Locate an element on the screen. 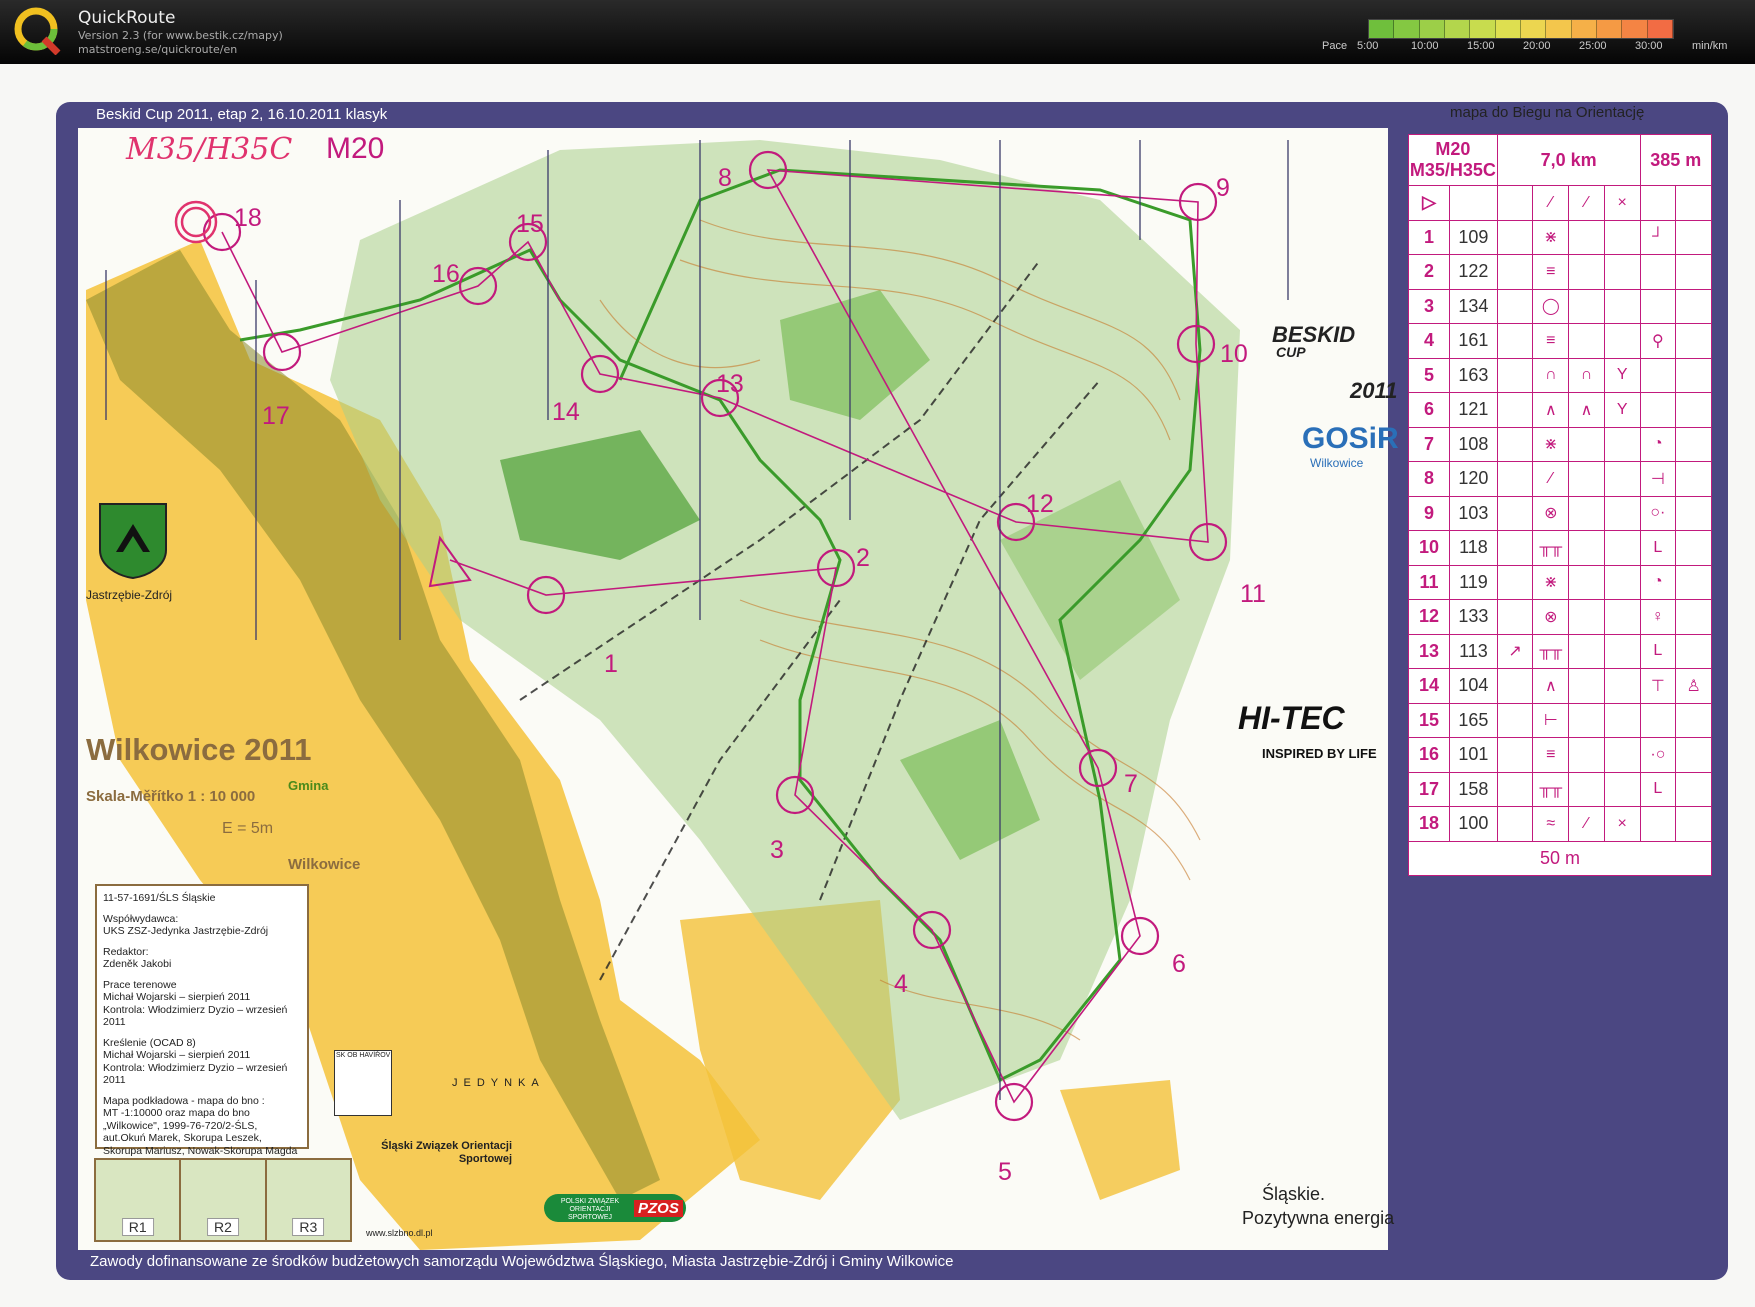  control-number-cell: 3 is located at coordinates (1429, 306).